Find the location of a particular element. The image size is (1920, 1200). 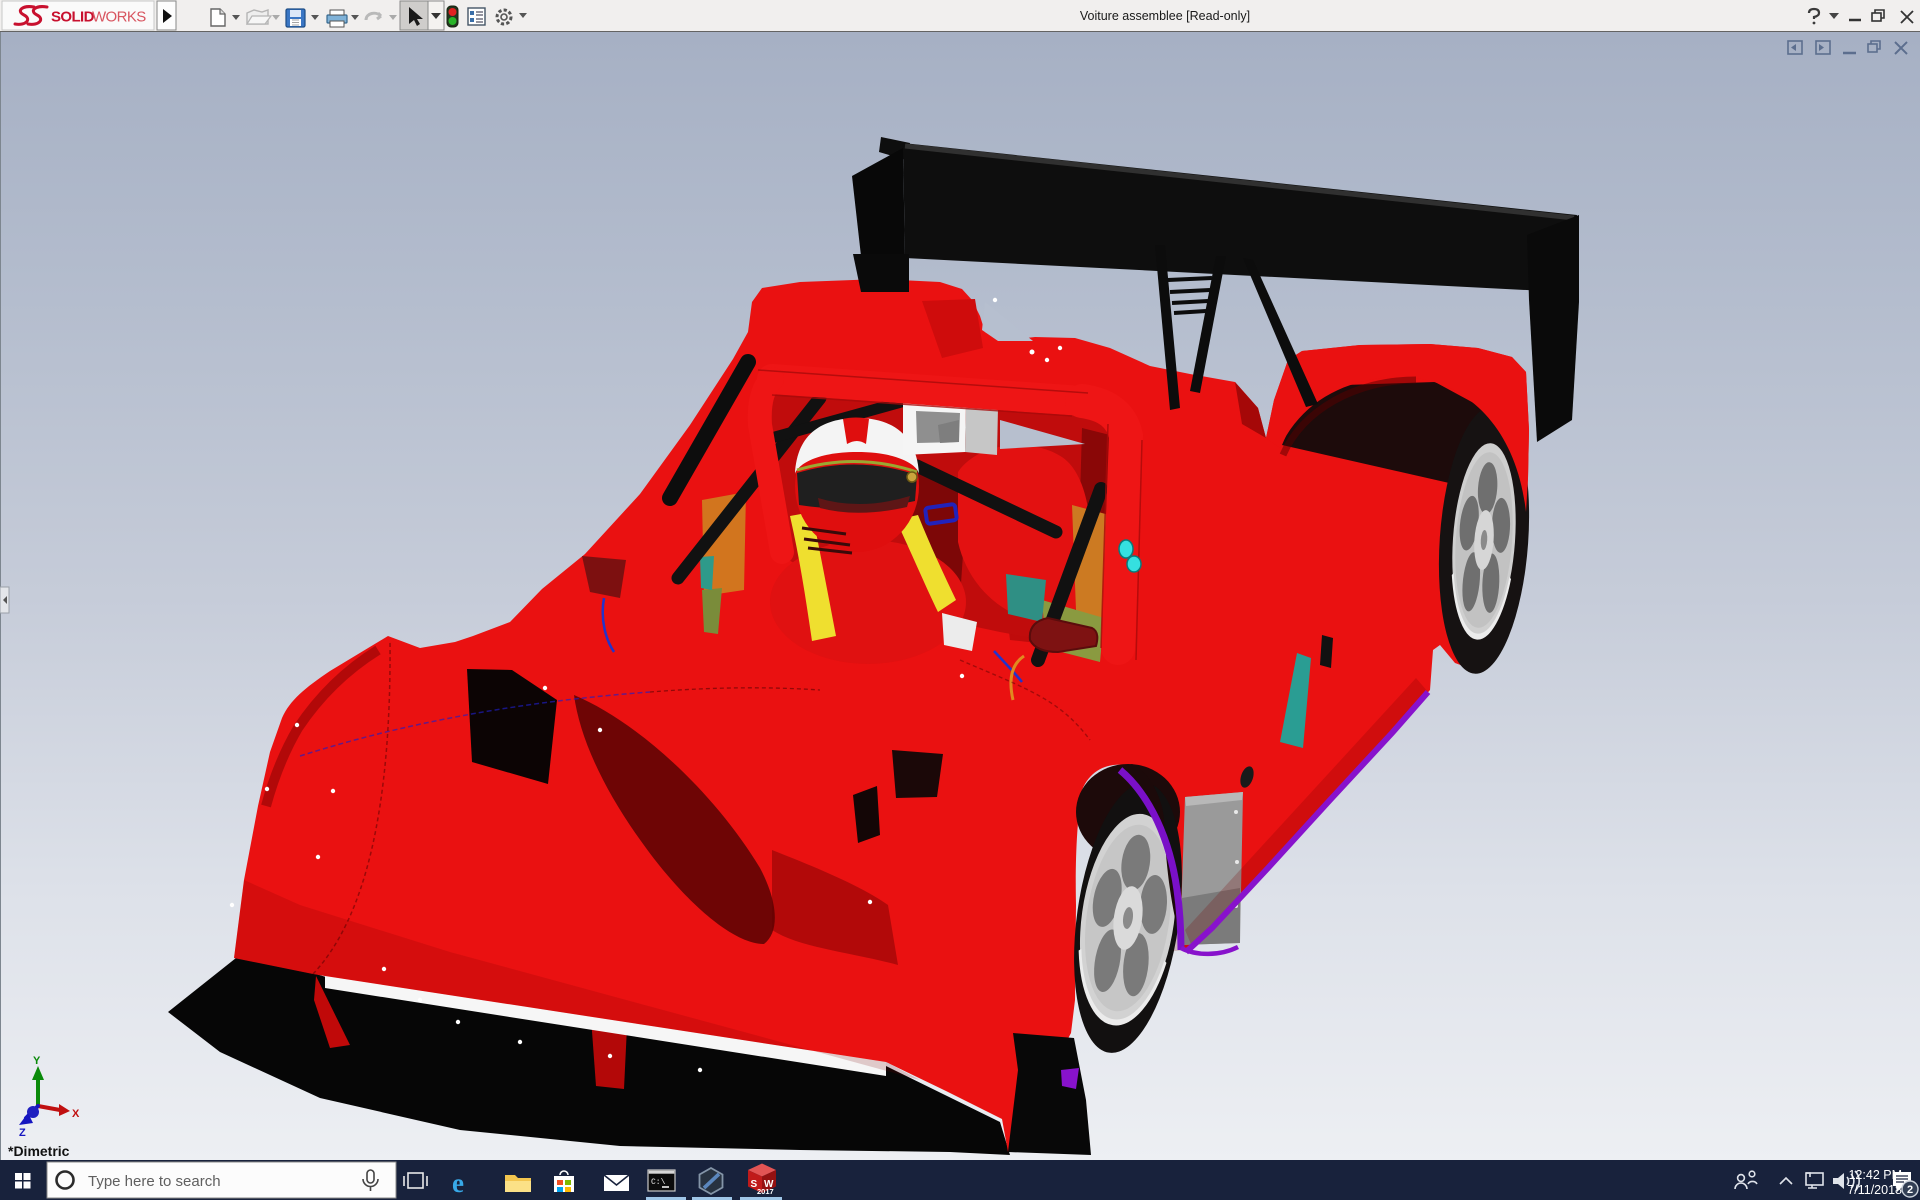

svg-text: X is located at coordinates (76, 1114).